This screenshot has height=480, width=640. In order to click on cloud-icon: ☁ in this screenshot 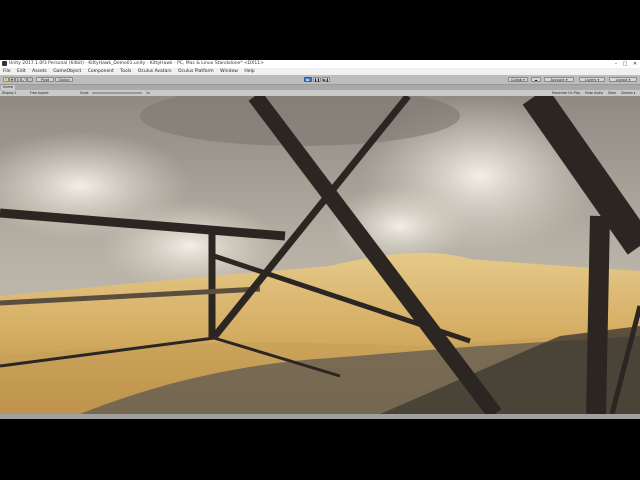, I will do `click(536, 79)`.